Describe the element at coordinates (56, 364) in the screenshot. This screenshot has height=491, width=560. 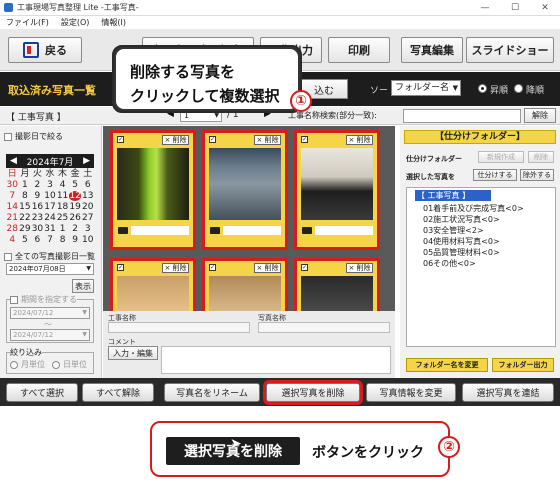
I see `daily-radio` at that location.